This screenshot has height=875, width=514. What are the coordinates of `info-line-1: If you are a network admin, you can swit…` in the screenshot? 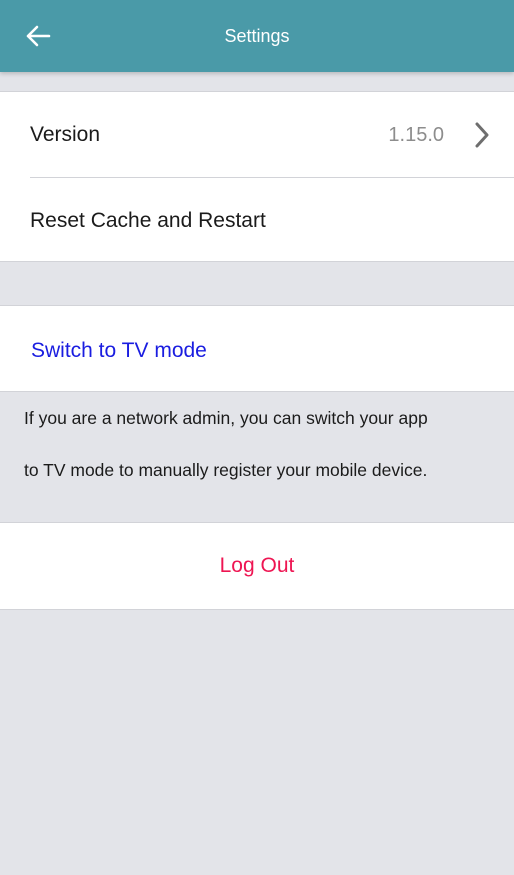 It's located at (226, 418).